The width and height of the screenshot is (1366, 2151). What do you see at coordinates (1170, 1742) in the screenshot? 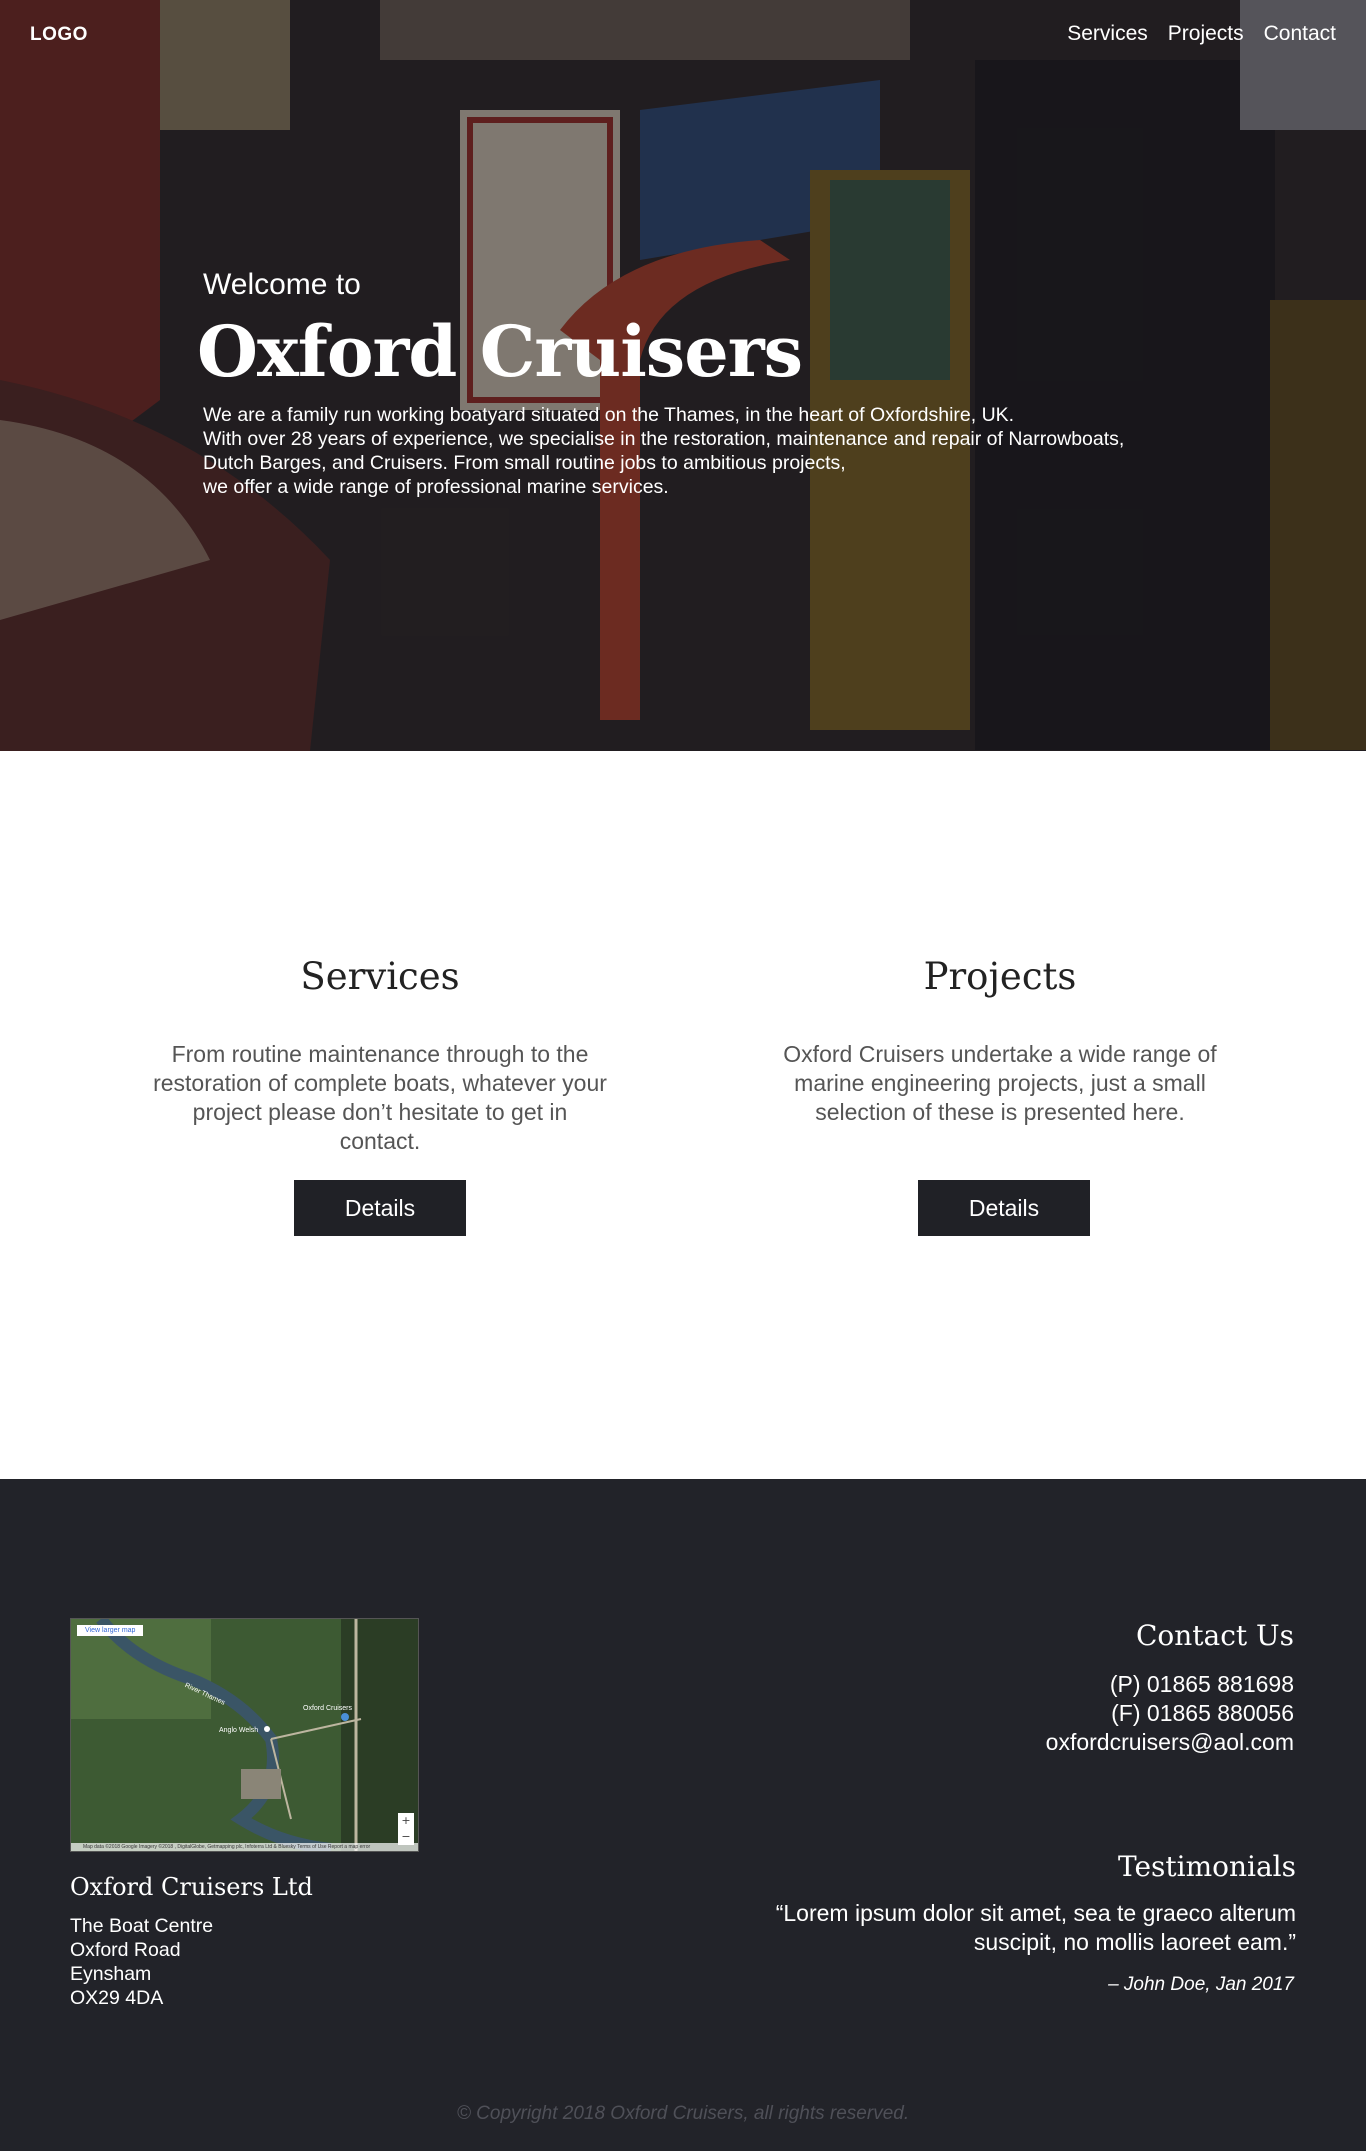
I see `contact-email-link: oxfordcruisers@aol.com` at bounding box center [1170, 1742].